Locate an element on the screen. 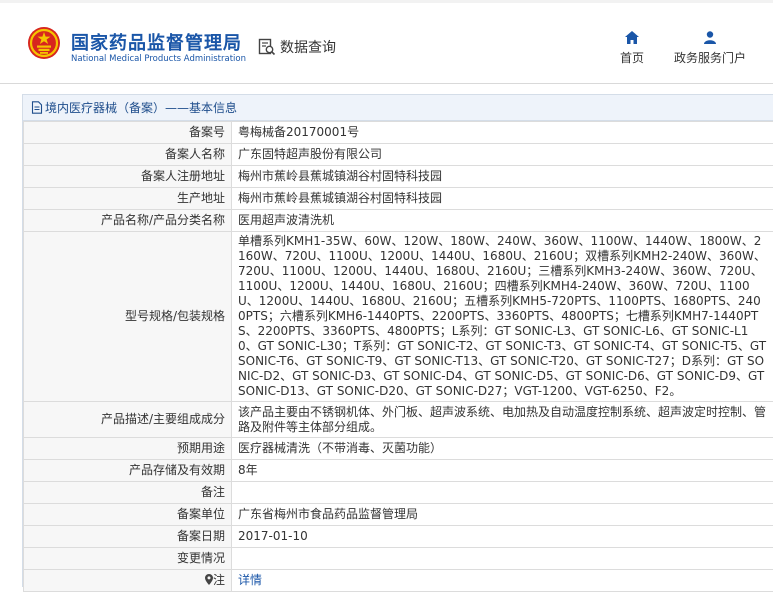 Image resolution: width=773 pixels, height=592 pixels. nav-service-portal-label: 政务服务门户 is located at coordinates (710, 57).